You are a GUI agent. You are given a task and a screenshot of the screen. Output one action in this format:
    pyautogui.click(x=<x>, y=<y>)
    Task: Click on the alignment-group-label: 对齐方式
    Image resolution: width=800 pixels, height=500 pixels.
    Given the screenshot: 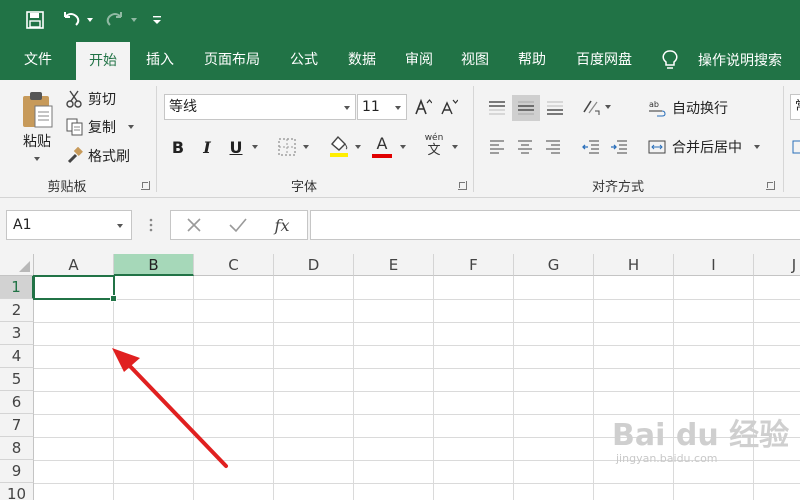 What is the action you would take?
    pyautogui.click(x=617, y=187)
    